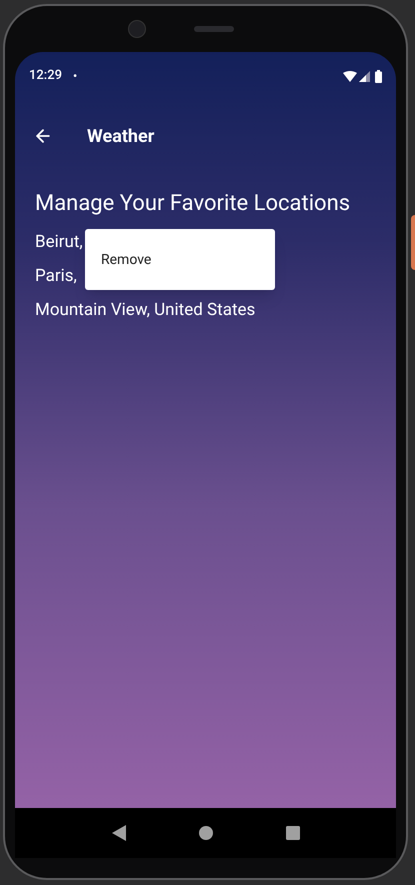  Describe the element at coordinates (180, 259) in the screenshot. I see `menu-item: Remove` at that location.